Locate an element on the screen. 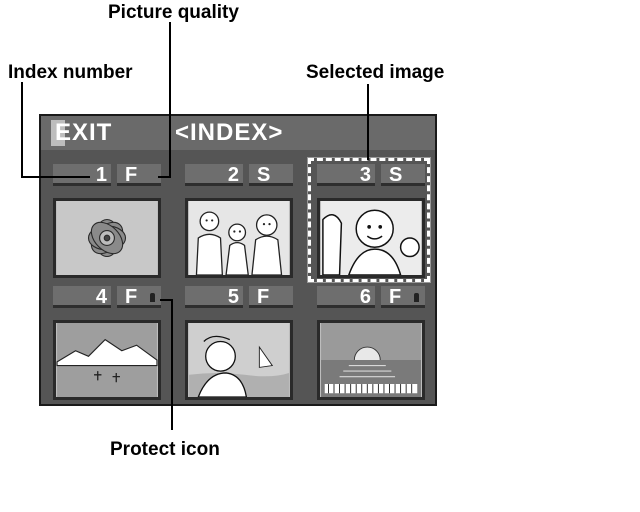 This screenshot has height=512, width=640. thumbnail-cell: 5 F is located at coordinates (239, 345).